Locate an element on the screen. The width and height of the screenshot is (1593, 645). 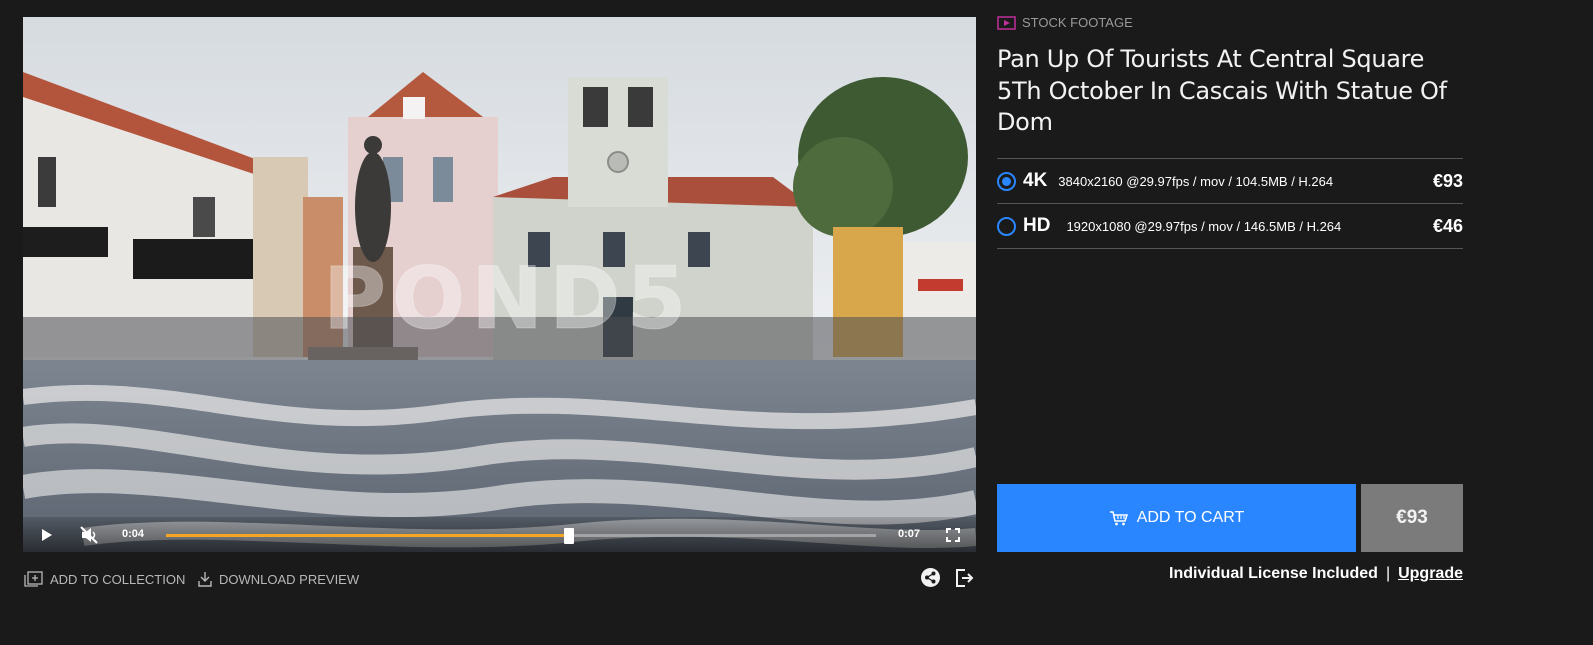
add-to-cart-button: ADD TO CART is located at coordinates (1176, 518).